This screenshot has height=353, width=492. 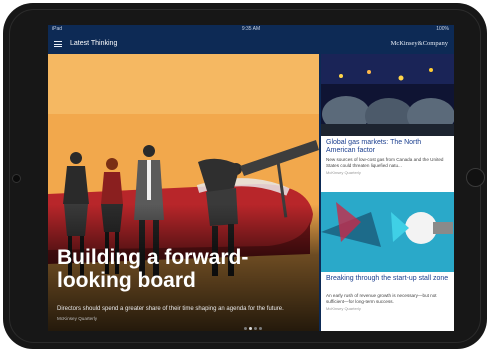 I want to click on status-time: 9:35 AM, so click(x=251, y=29).